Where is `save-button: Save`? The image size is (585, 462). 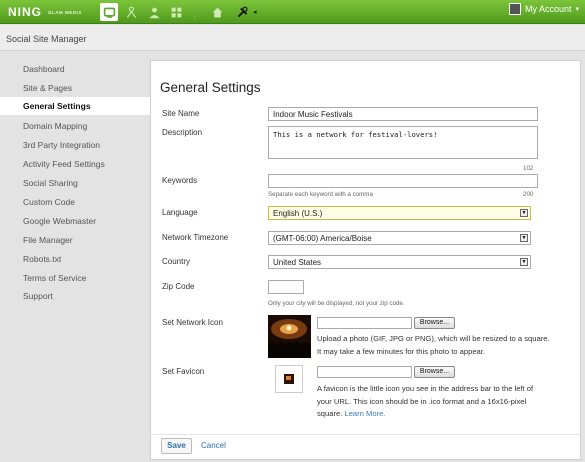 save-button: Save is located at coordinates (176, 446).